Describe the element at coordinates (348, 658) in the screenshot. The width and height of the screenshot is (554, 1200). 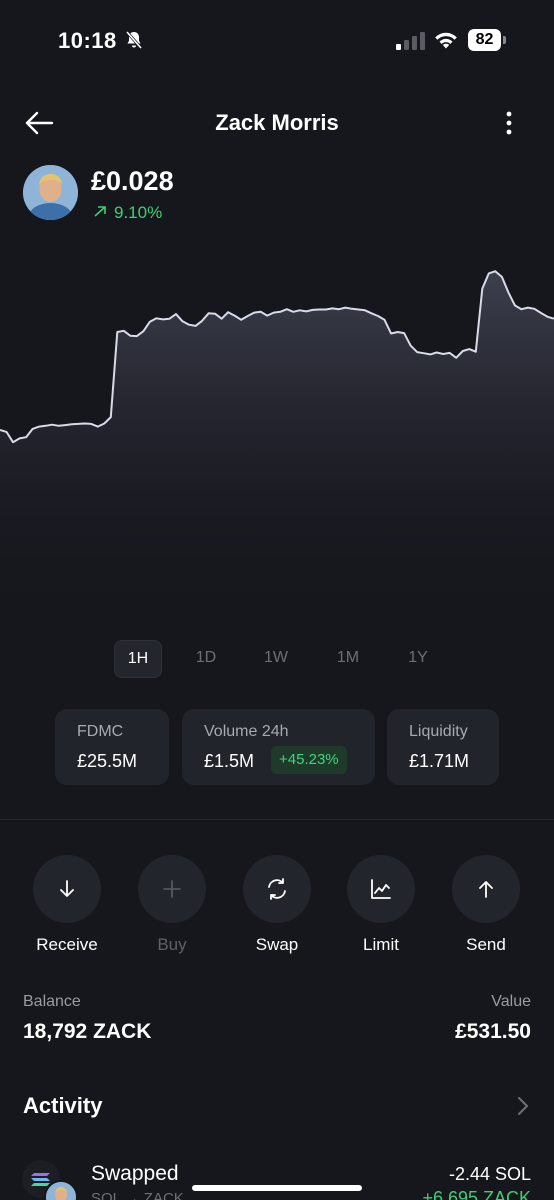
I see `tab-1m: 1M` at that location.